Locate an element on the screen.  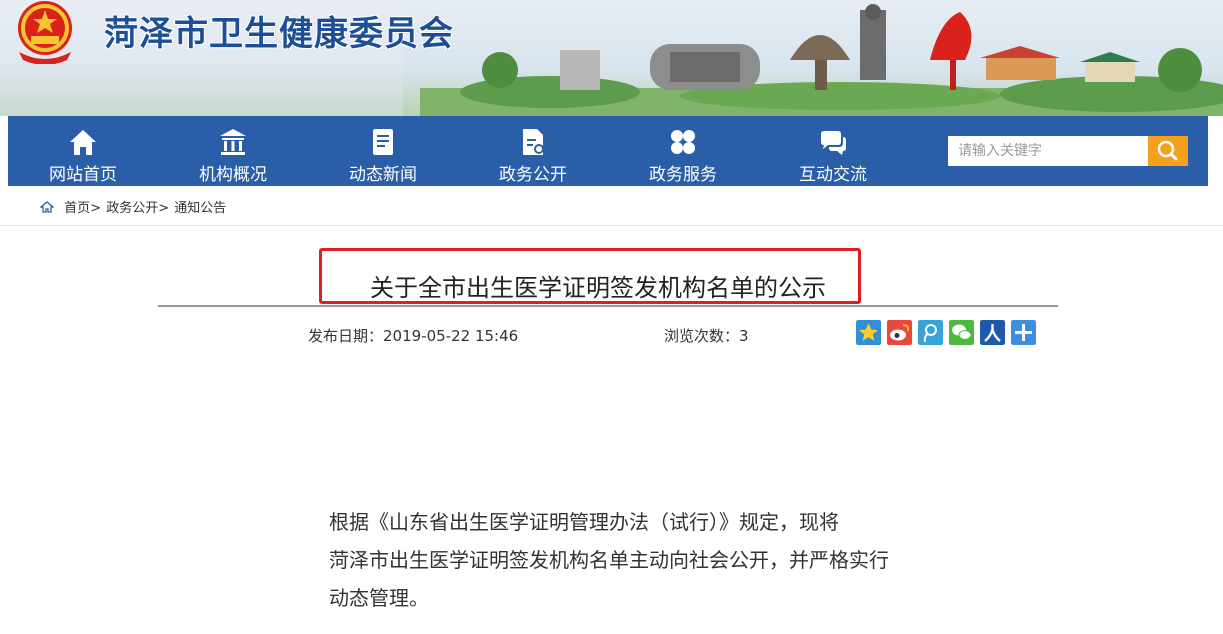
breadcrumb: 首页> 政务公开> 通知公告 is located at coordinates (133, 206).